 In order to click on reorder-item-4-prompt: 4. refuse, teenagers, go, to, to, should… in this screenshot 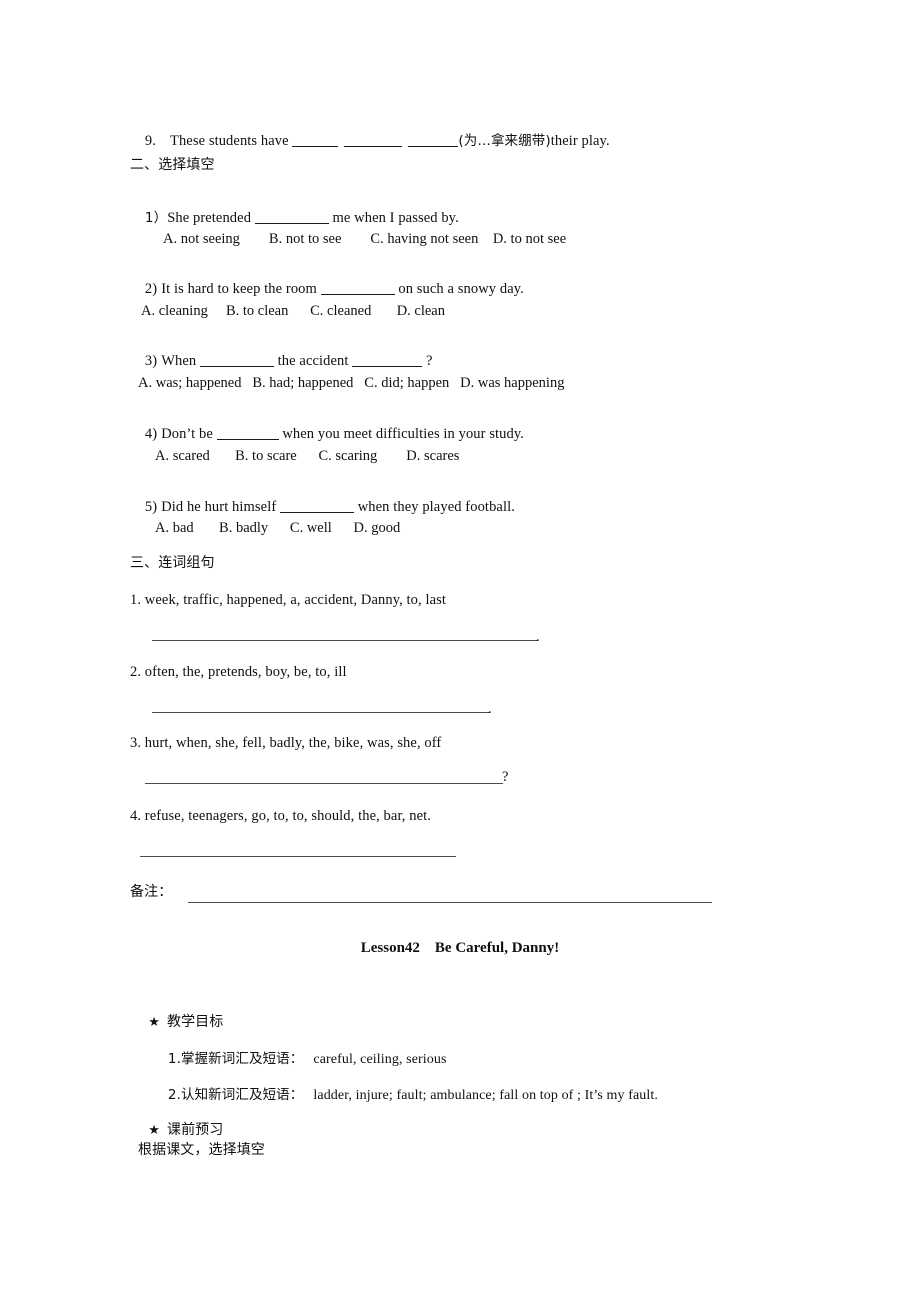, I will do `click(280, 816)`.